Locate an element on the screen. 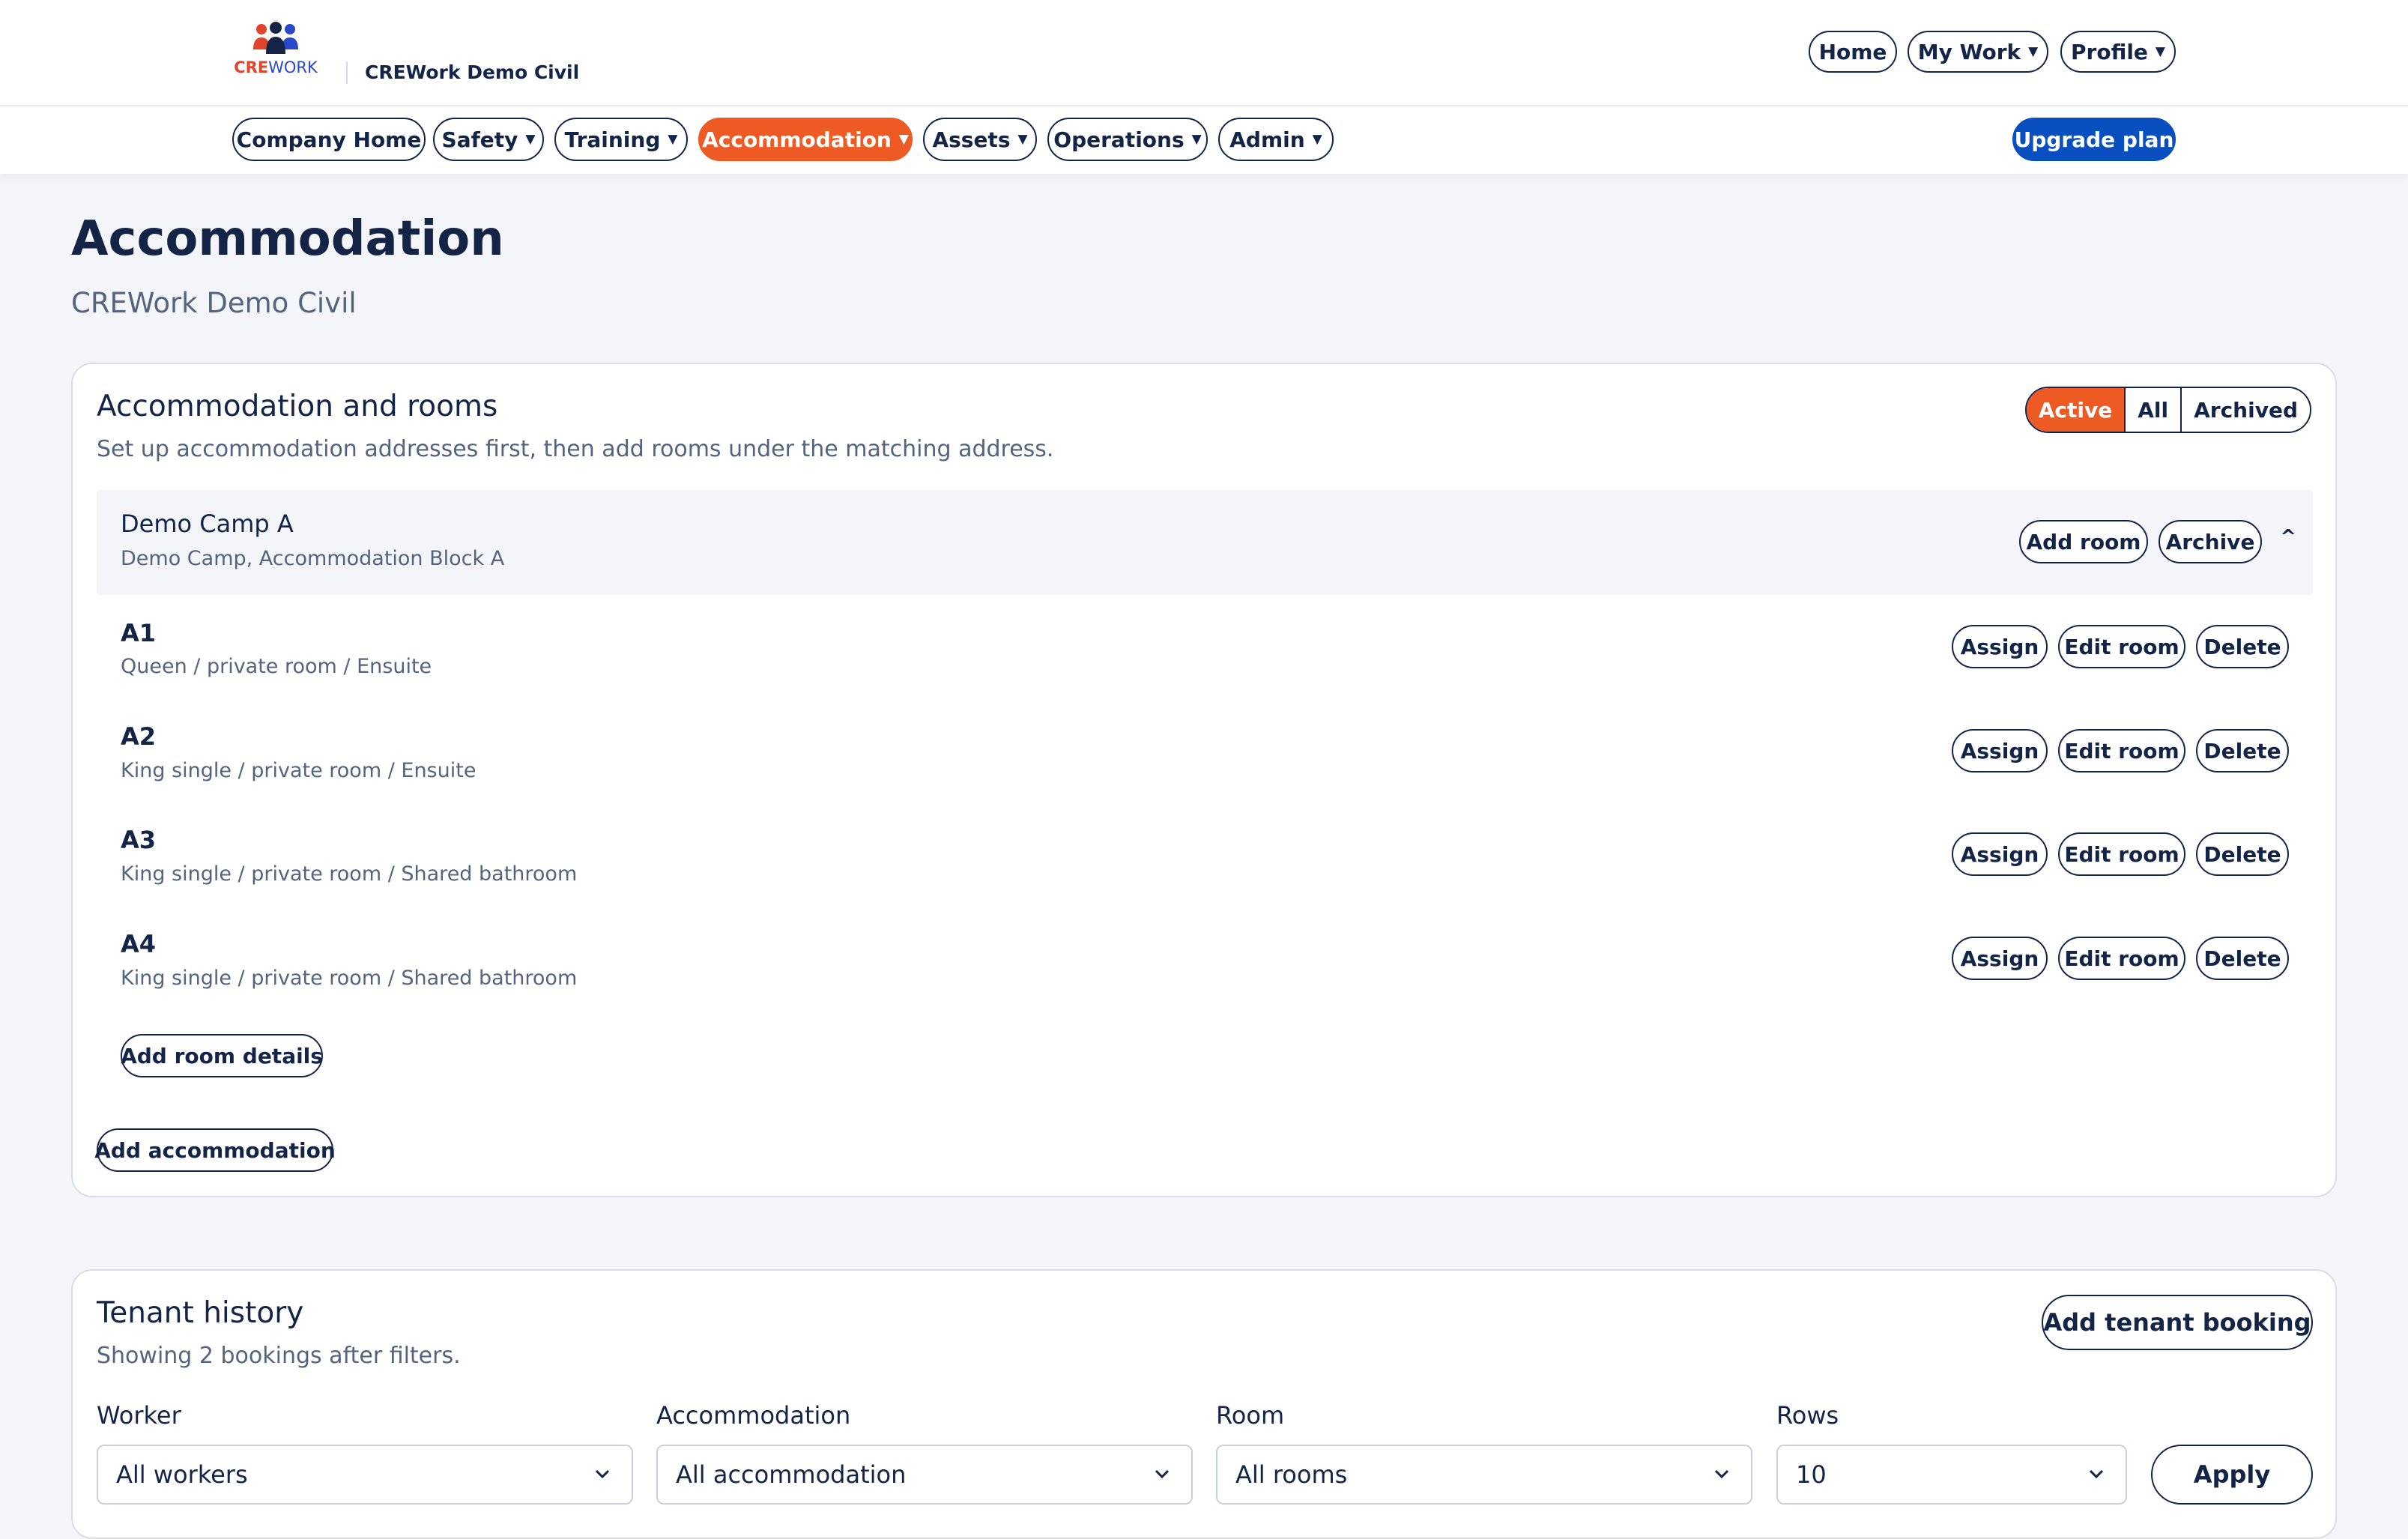 This screenshot has height=1539, width=2408. page-title: Accommodation is located at coordinates (288, 239).